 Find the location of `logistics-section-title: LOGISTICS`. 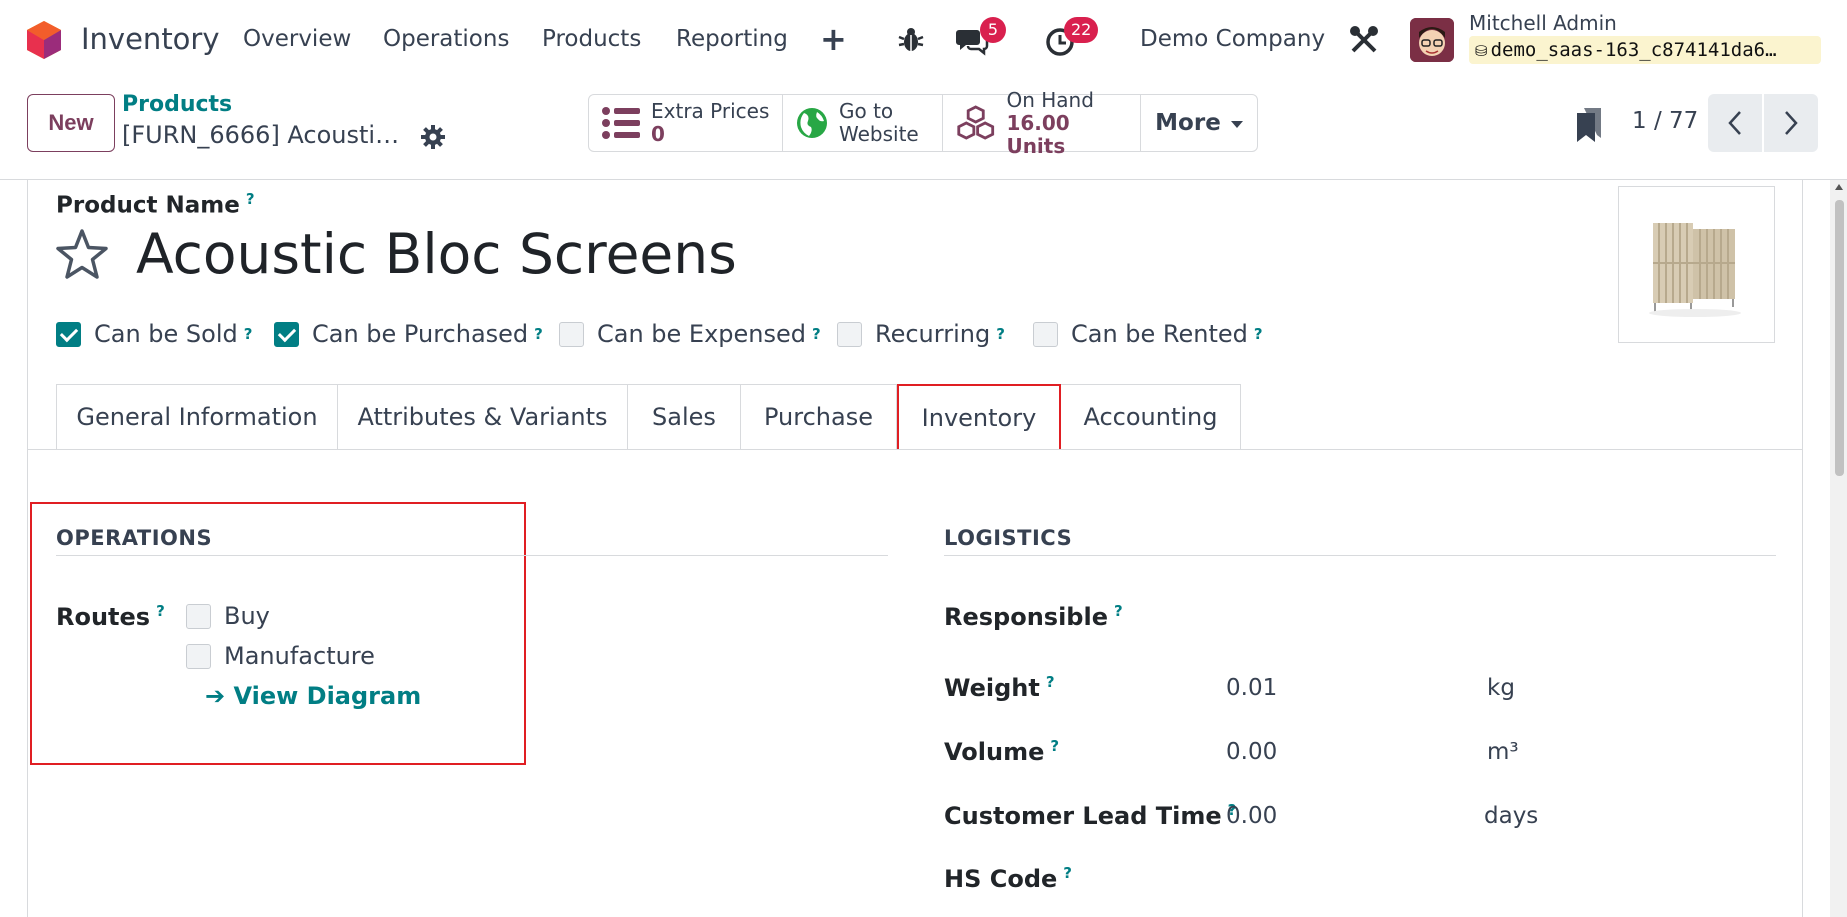

logistics-section-title: LOGISTICS is located at coordinates (1008, 538).